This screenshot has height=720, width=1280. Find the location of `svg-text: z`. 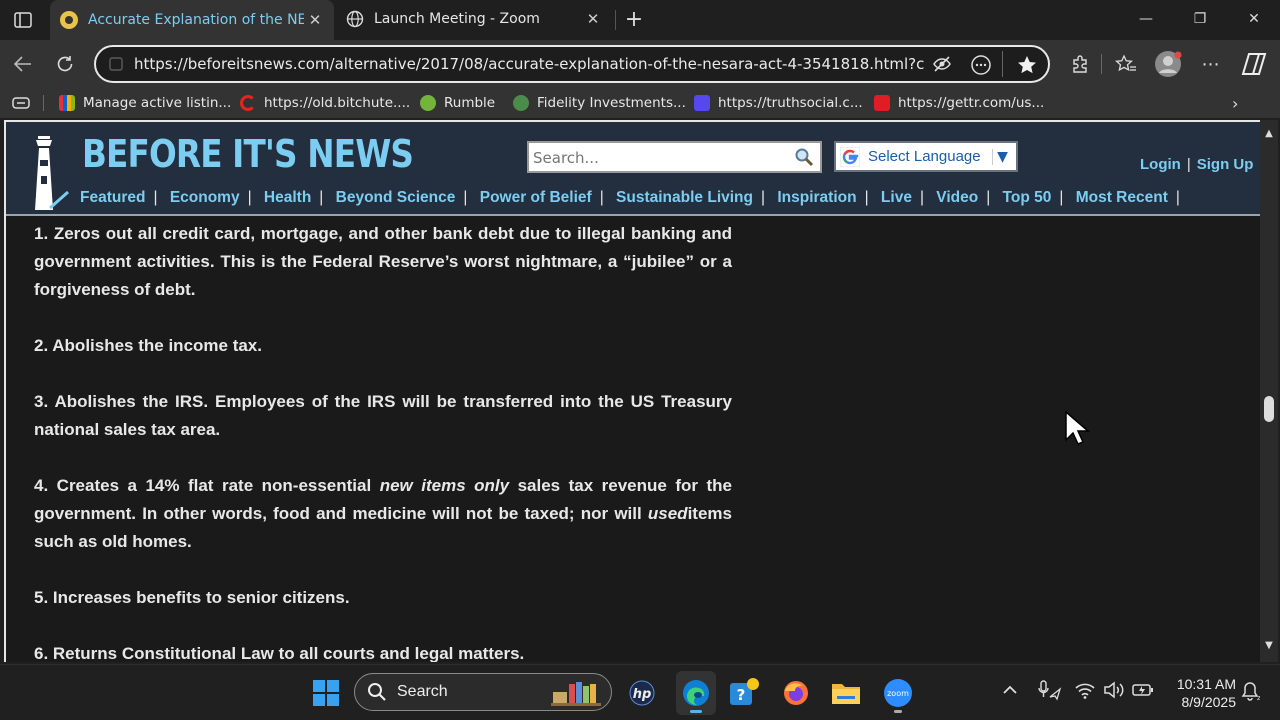

svg-text: z is located at coordinates (1258, 697).